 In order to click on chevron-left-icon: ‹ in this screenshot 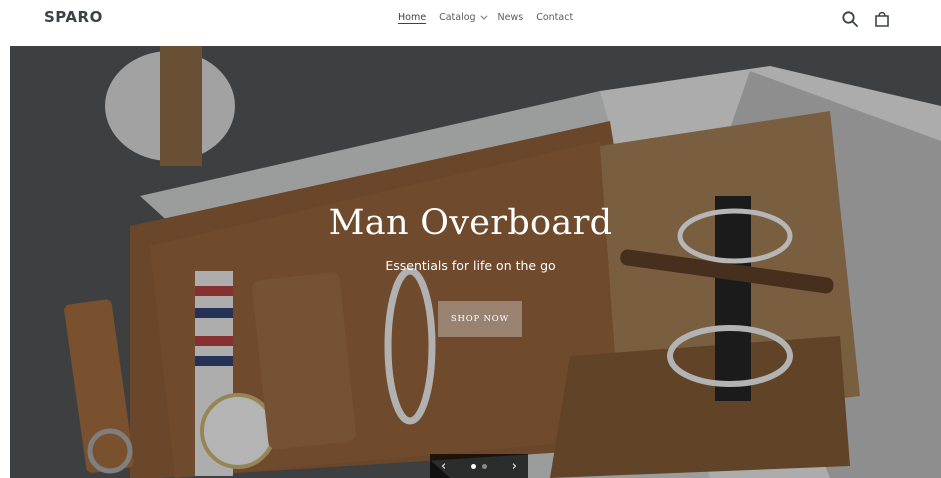, I will do `click(443, 466)`.